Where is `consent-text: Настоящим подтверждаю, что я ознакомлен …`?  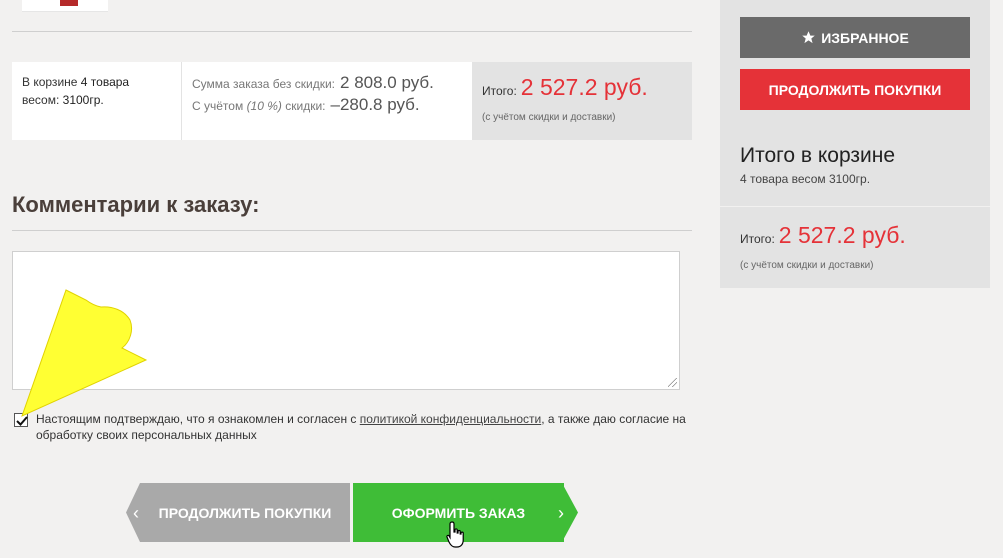 consent-text: Настоящим подтверждаю, что я ознакомлен … is located at coordinates (363, 427).